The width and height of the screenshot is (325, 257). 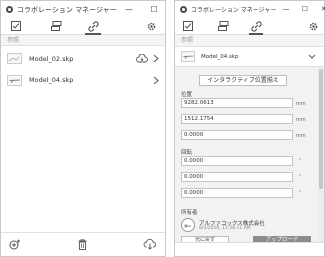 What do you see at coordinates (243, 80) in the screenshot?
I see `interactive-align-button: インタラクティブ位置揃え` at bounding box center [243, 80].